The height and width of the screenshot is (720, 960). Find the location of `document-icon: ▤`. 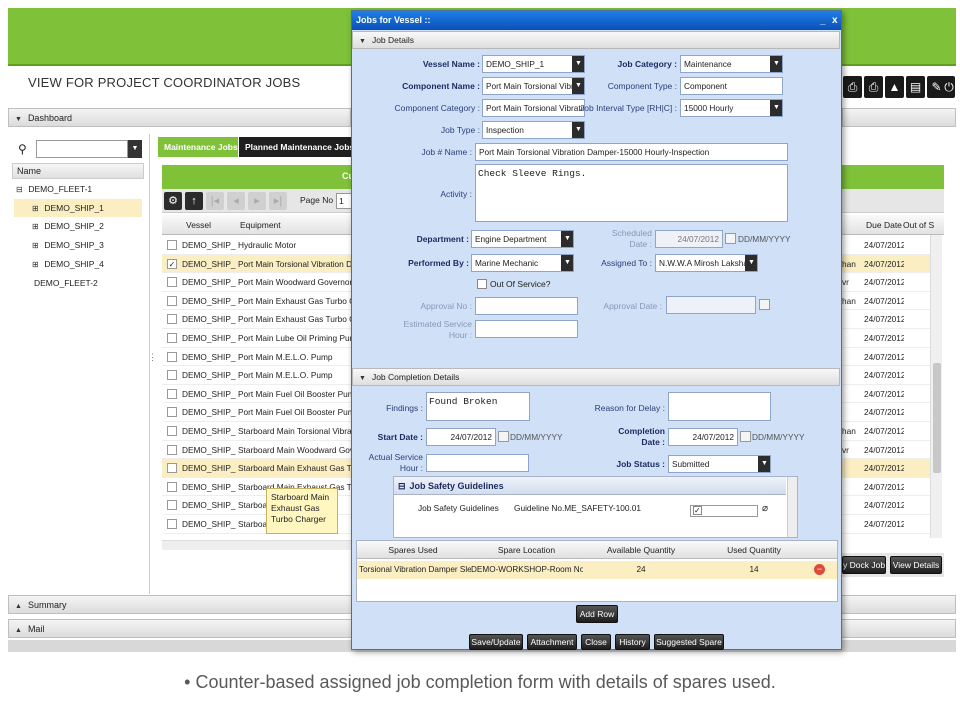

document-icon: ▤ is located at coordinates (915, 87).